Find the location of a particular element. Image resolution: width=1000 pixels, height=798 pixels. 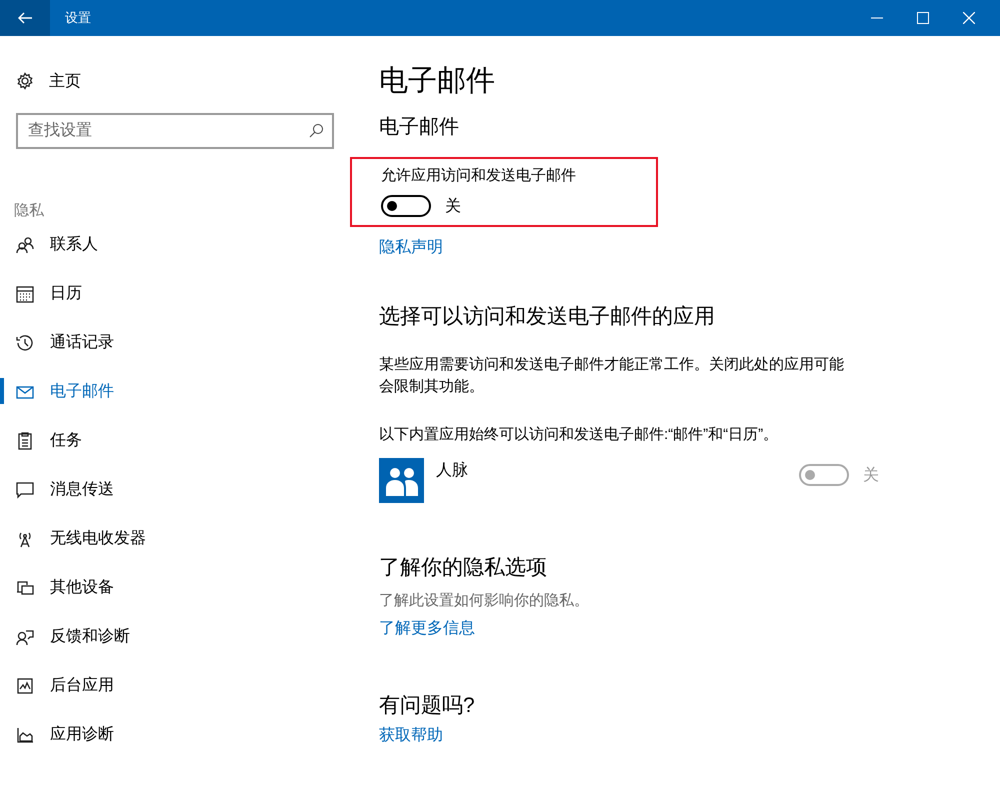

section-heading: 选择可以访问和发送电子邮件的应用 is located at coordinates (547, 317).